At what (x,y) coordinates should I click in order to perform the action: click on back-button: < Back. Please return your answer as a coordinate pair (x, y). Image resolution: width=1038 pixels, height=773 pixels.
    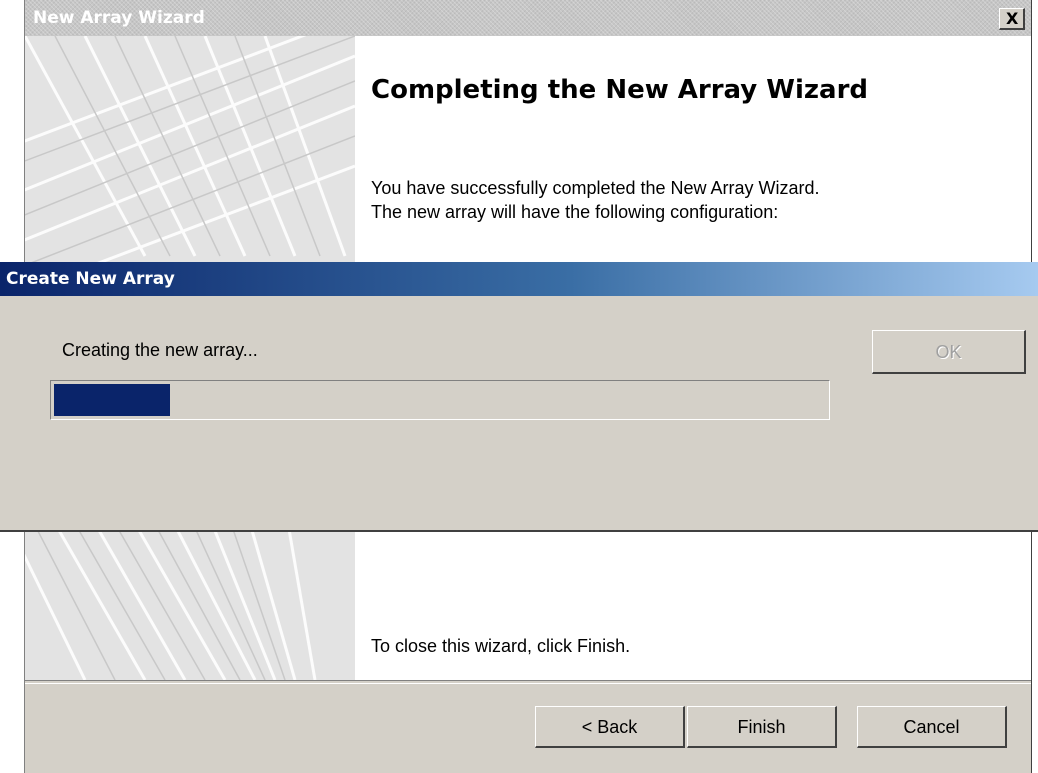
    Looking at the image, I should click on (610, 727).